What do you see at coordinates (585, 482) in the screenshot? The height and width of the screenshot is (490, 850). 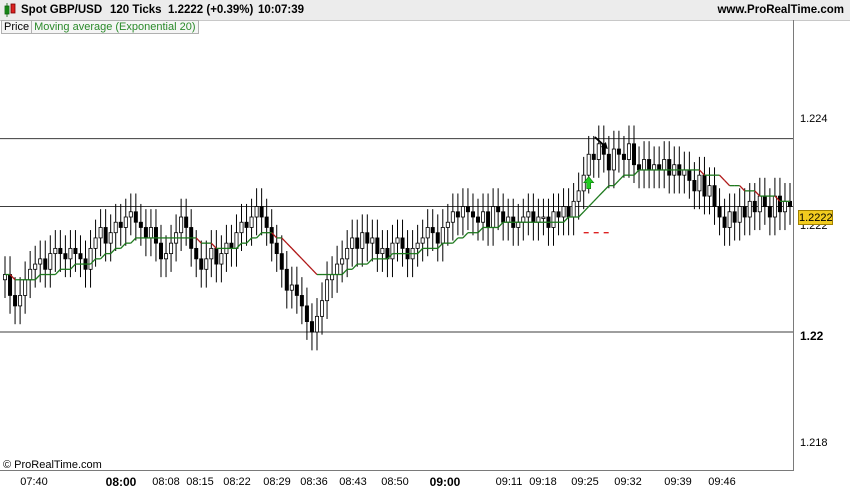 I see `x-tick-label: 09:25` at bounding box center [585, 482].